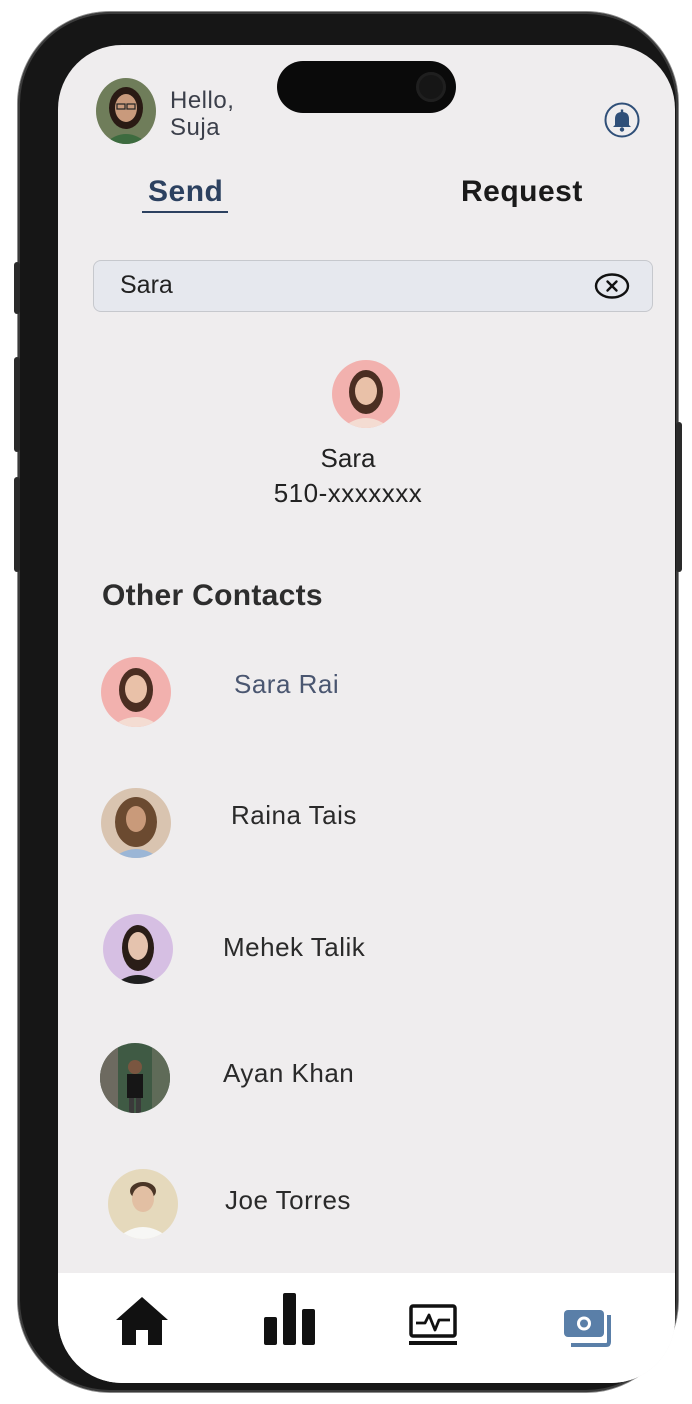  I want to click on wallet-cash-icon, so click(590, 1328).